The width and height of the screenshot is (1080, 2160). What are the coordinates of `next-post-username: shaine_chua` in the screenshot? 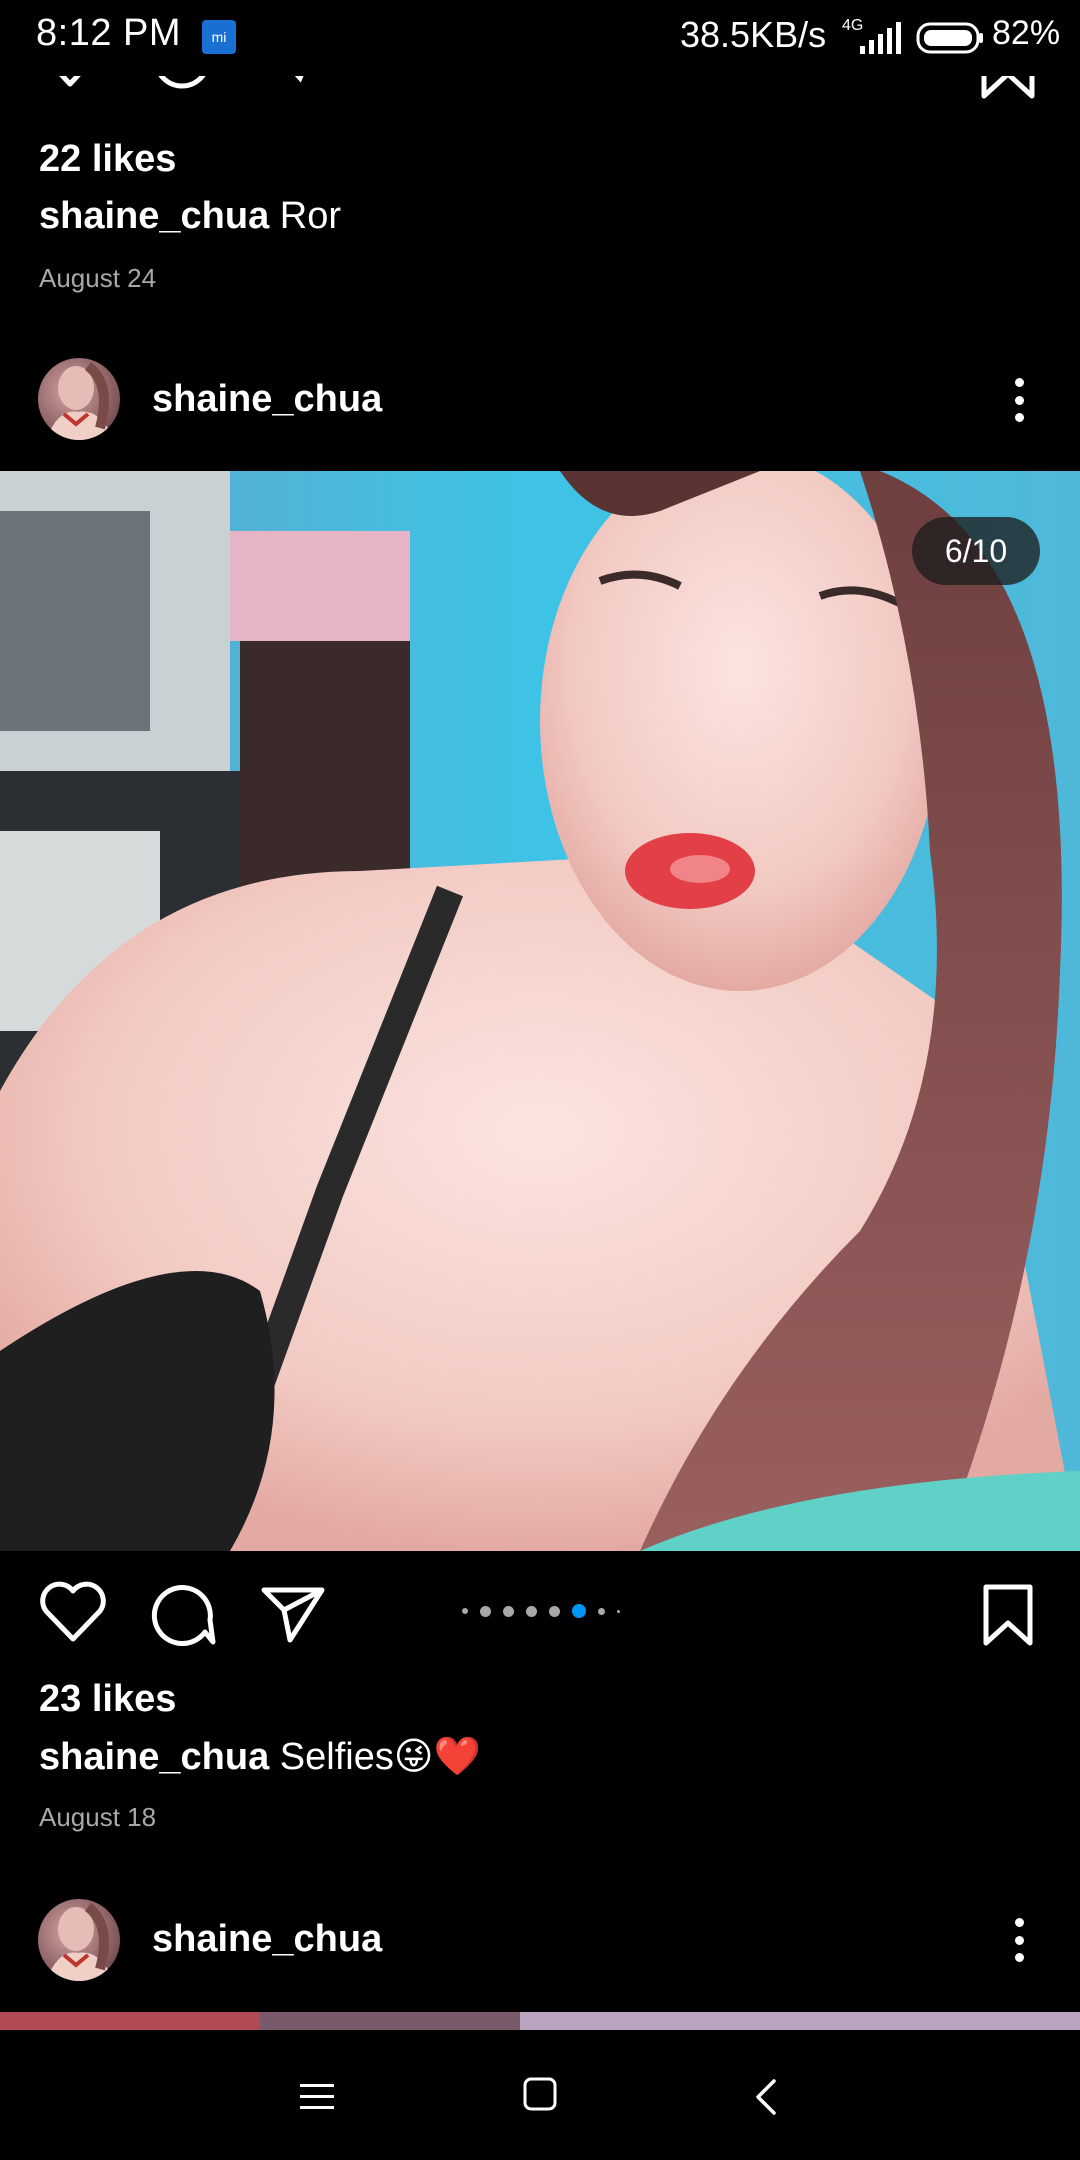 It's located at (267, 1939).